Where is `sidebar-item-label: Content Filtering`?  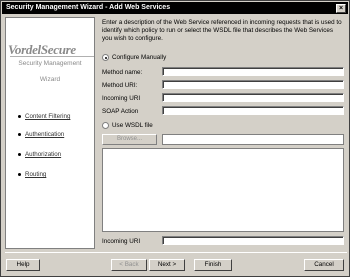 sidebar-item-label: Content Filtering is located at coordinates (48, 116).